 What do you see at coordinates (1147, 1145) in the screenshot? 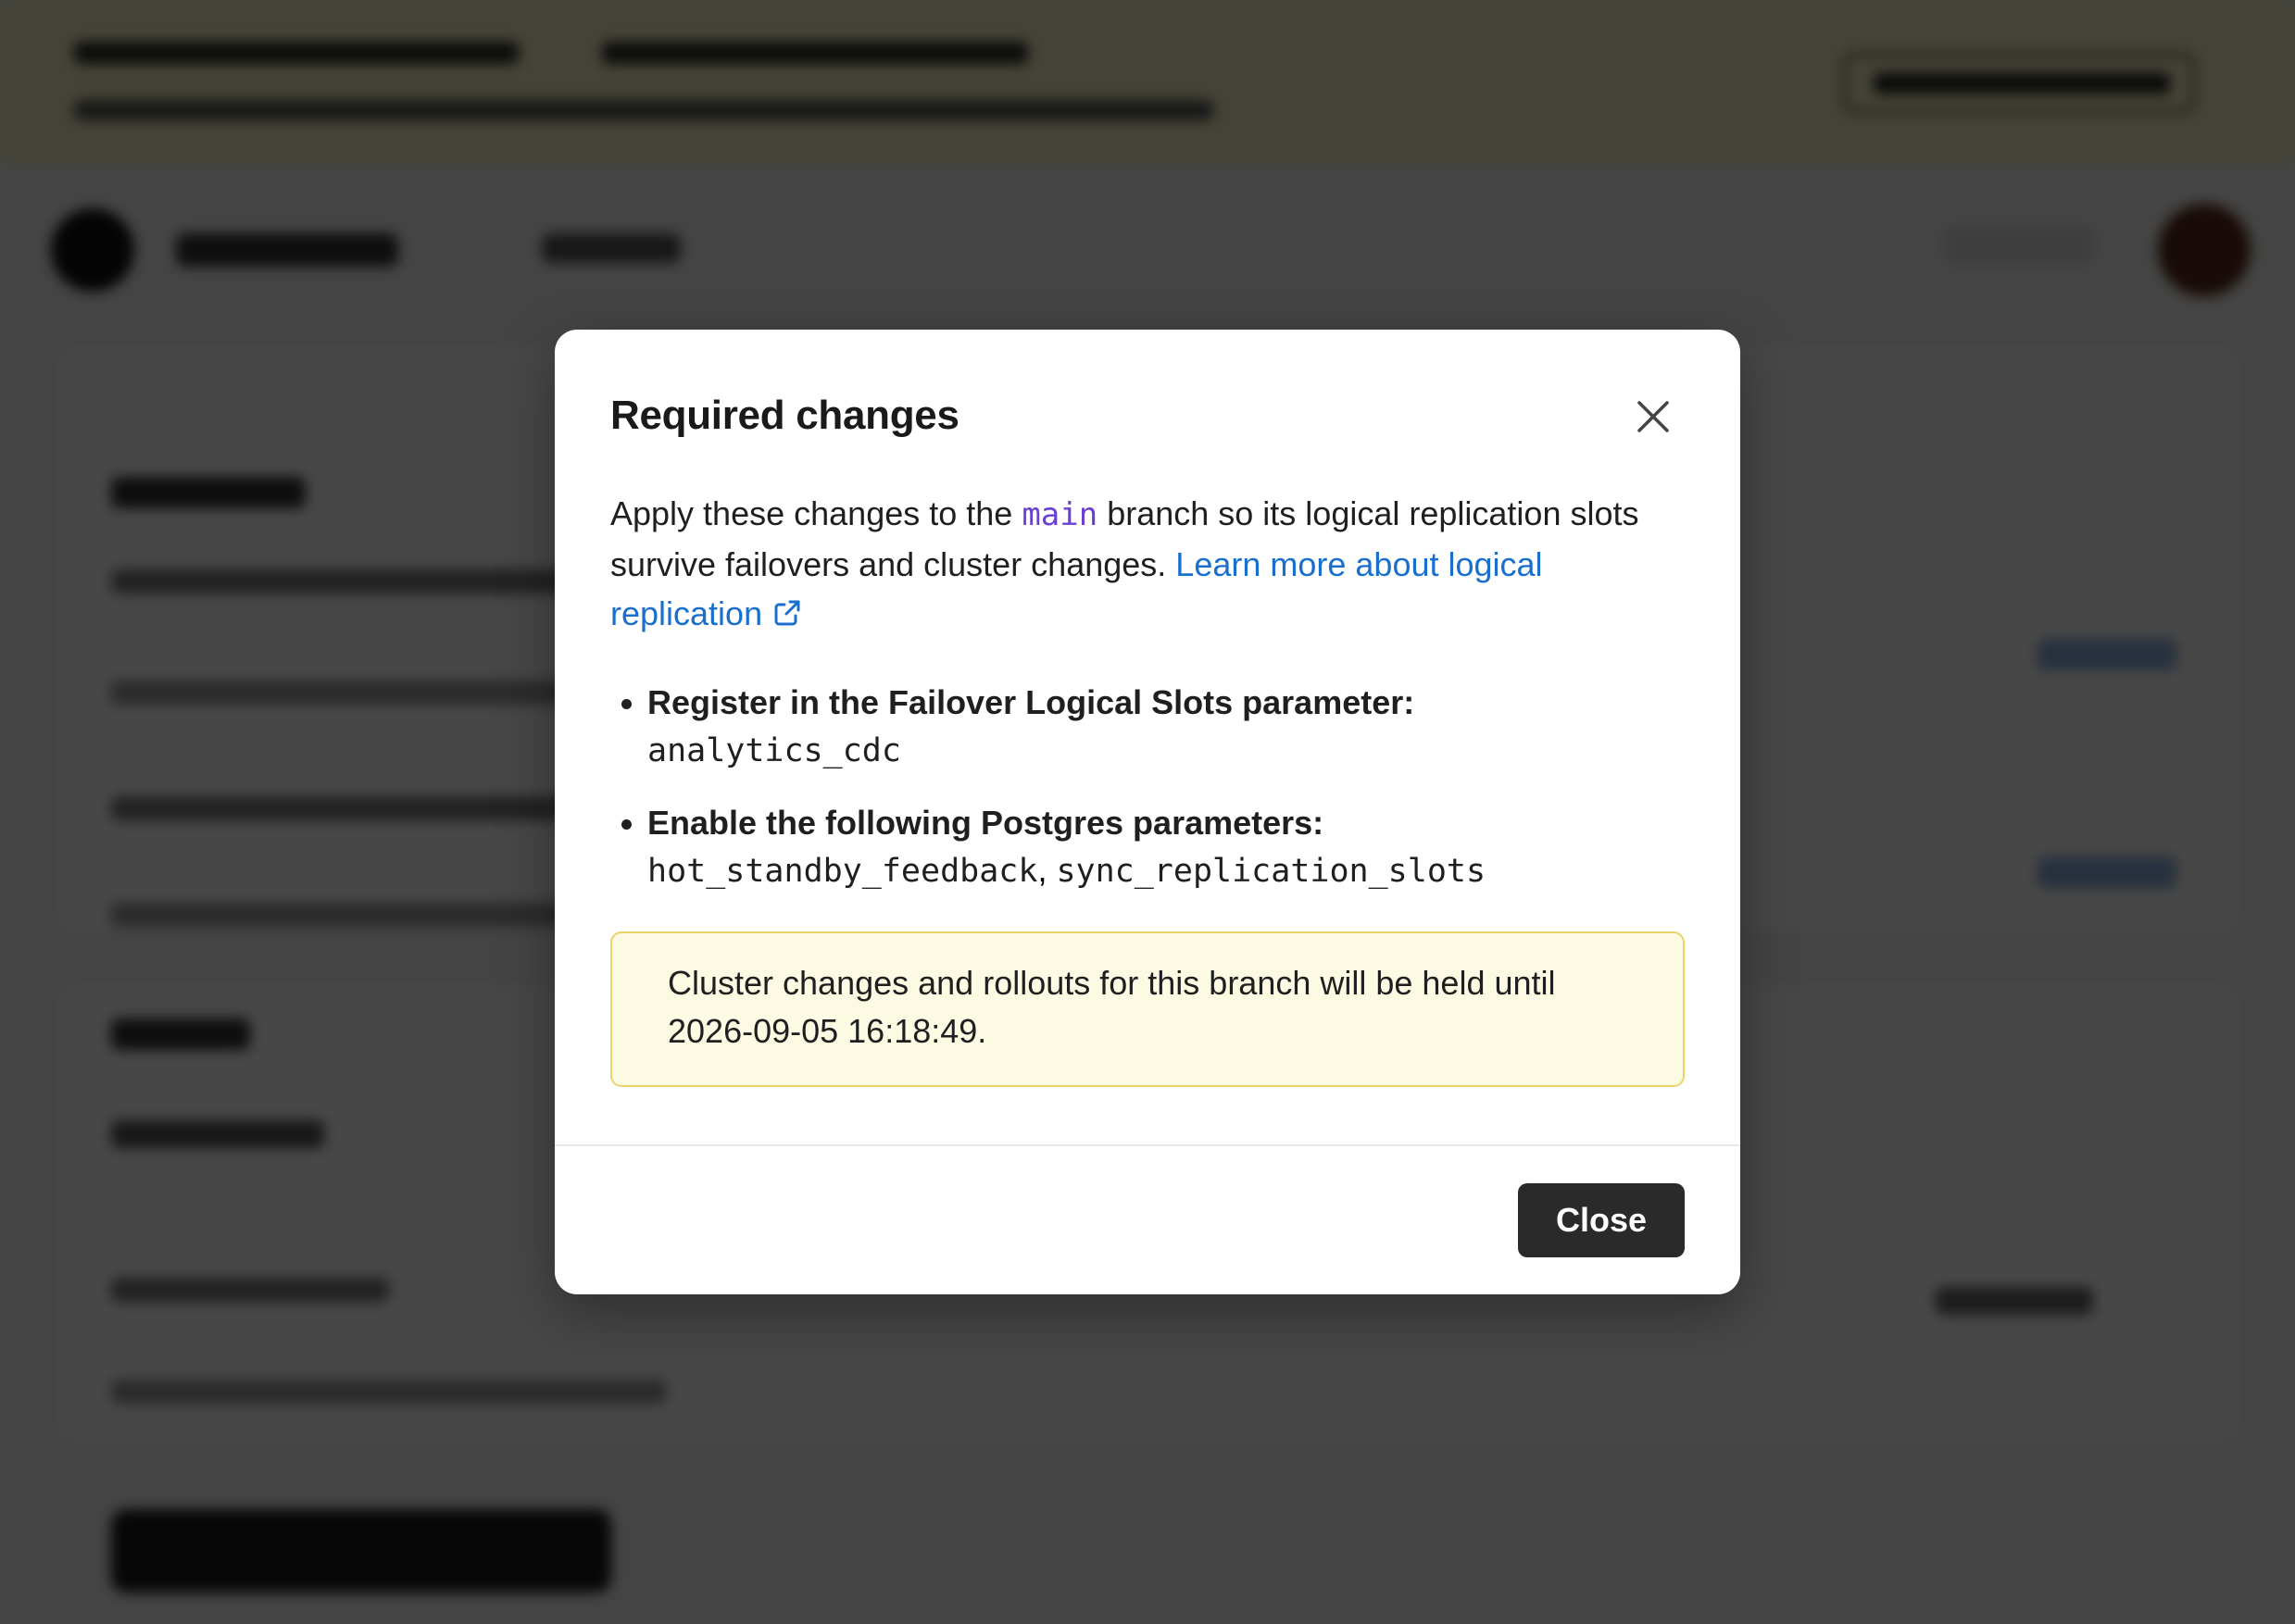
I see `footer-divider` at bounding box center [1147, 1145].